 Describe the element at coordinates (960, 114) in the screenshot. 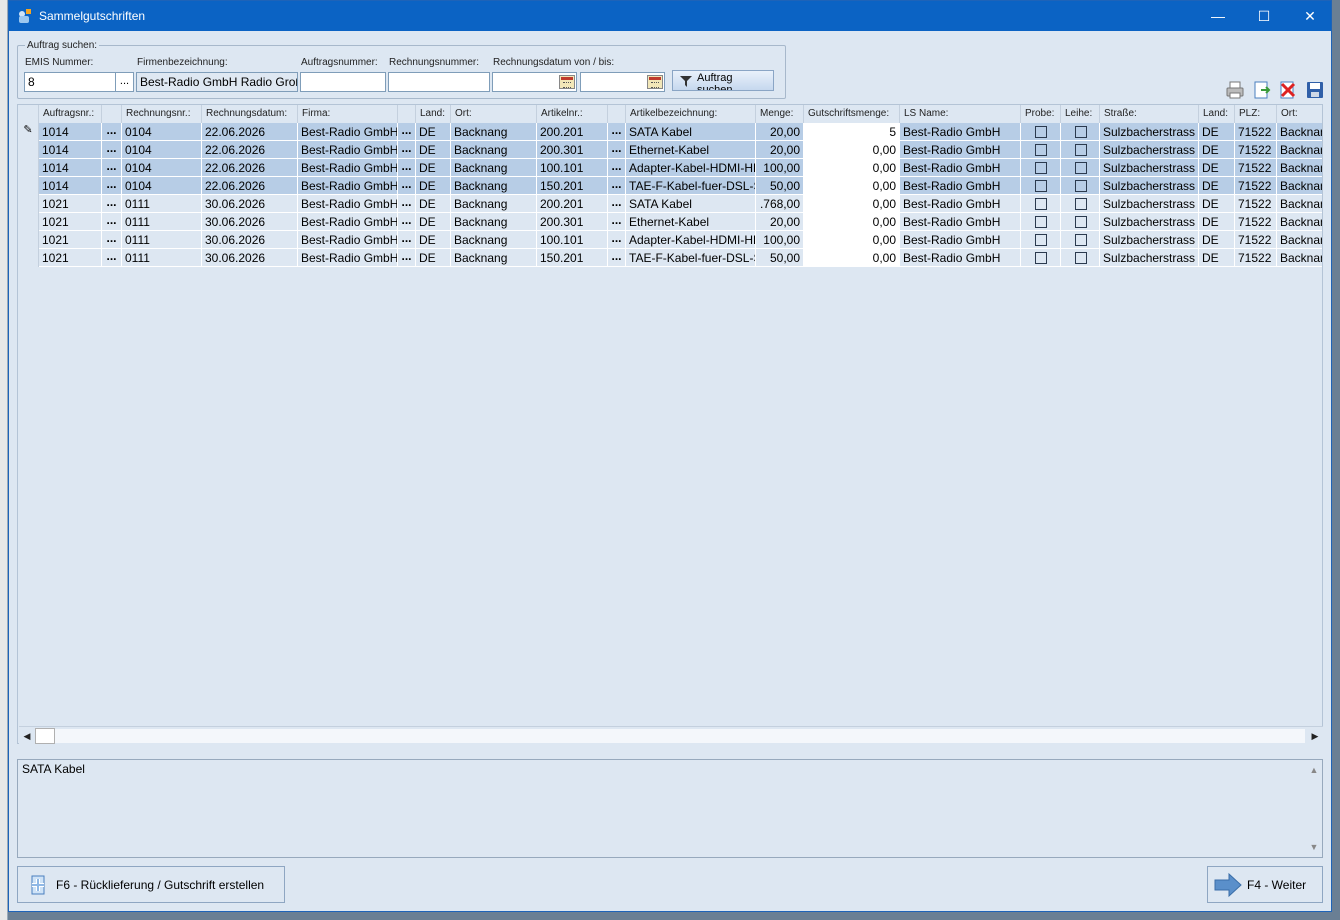

I see `column-header: LS Name:` at that location.